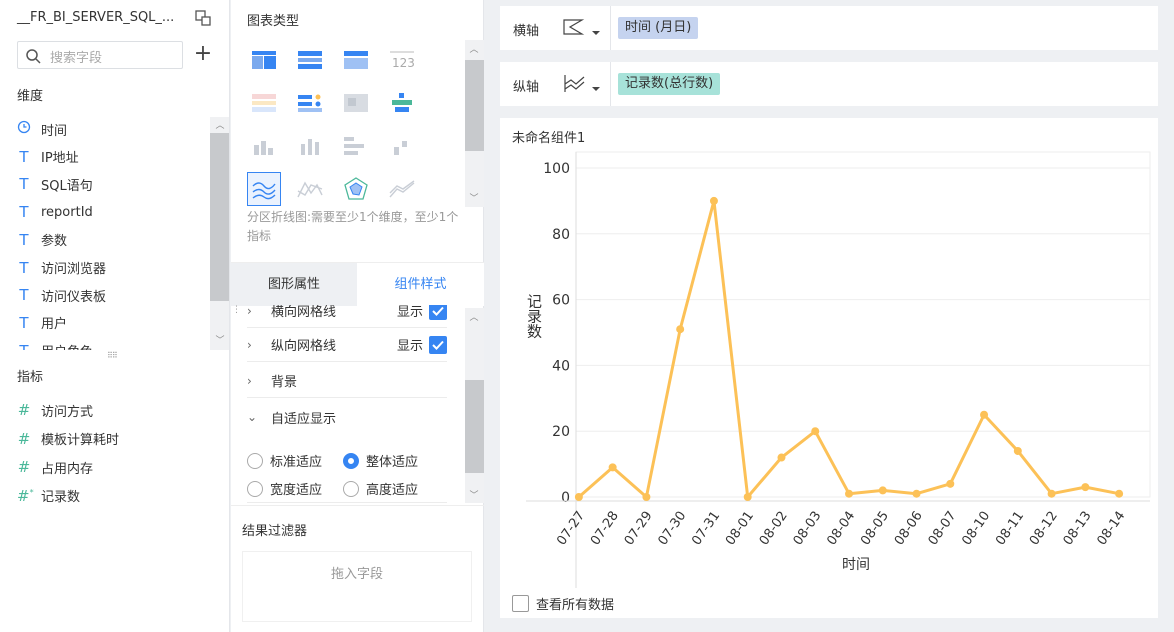 The image size is (1174, 632). I want to click on dimension-field-item: 时间, so click(42, 129).